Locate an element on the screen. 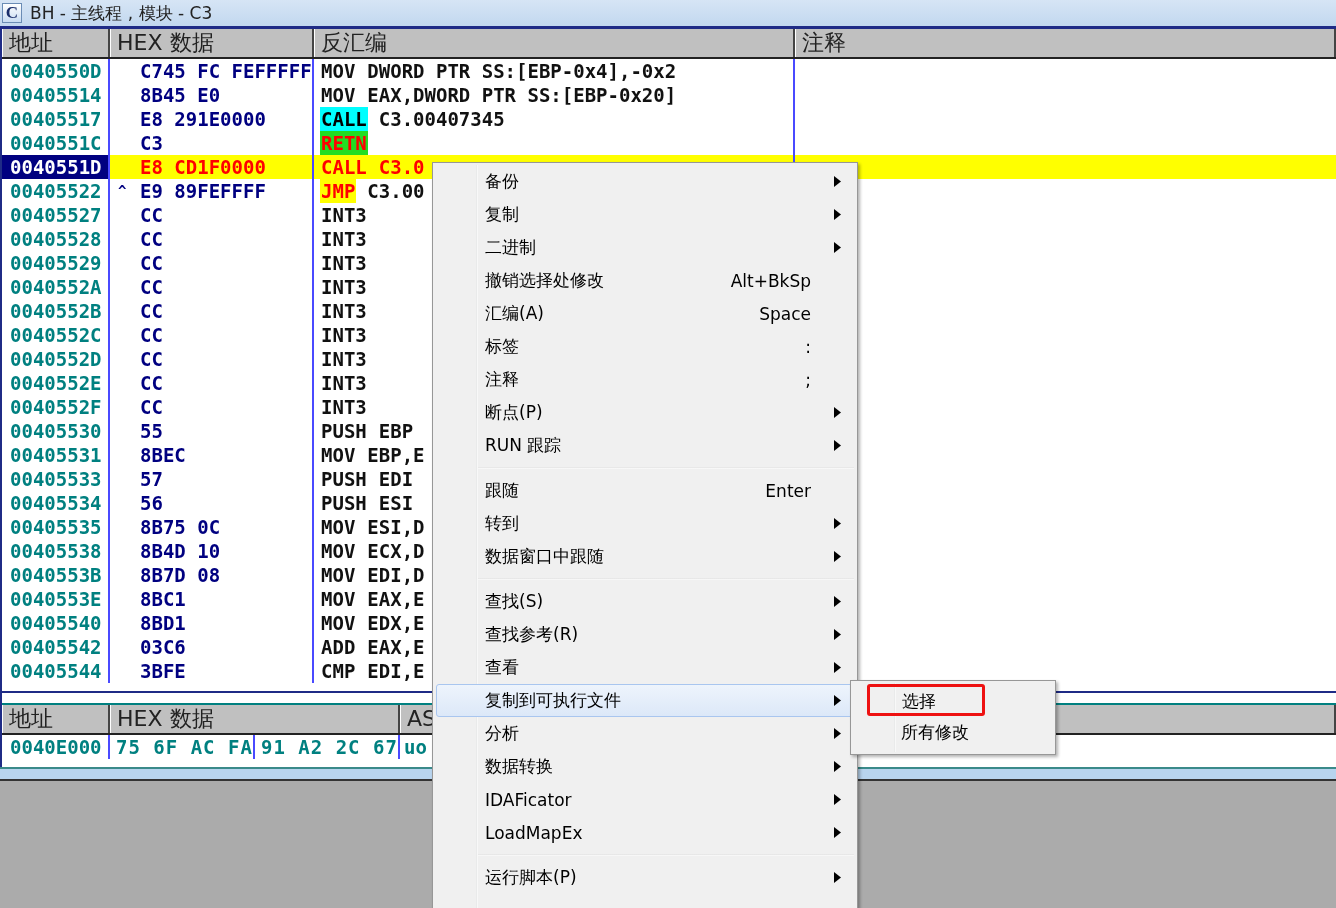  menu-item: 跟随 Enter is located at coordinates (645, 490).